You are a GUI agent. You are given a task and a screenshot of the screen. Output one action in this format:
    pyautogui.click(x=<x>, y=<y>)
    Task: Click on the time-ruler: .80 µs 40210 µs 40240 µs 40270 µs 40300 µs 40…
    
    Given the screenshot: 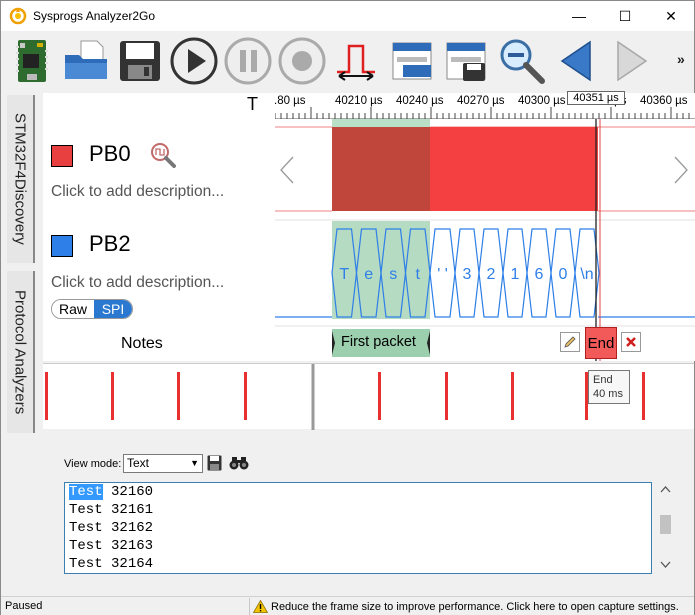 What is the action you would take?
    pyautogui.click(x=484, y=105)
    